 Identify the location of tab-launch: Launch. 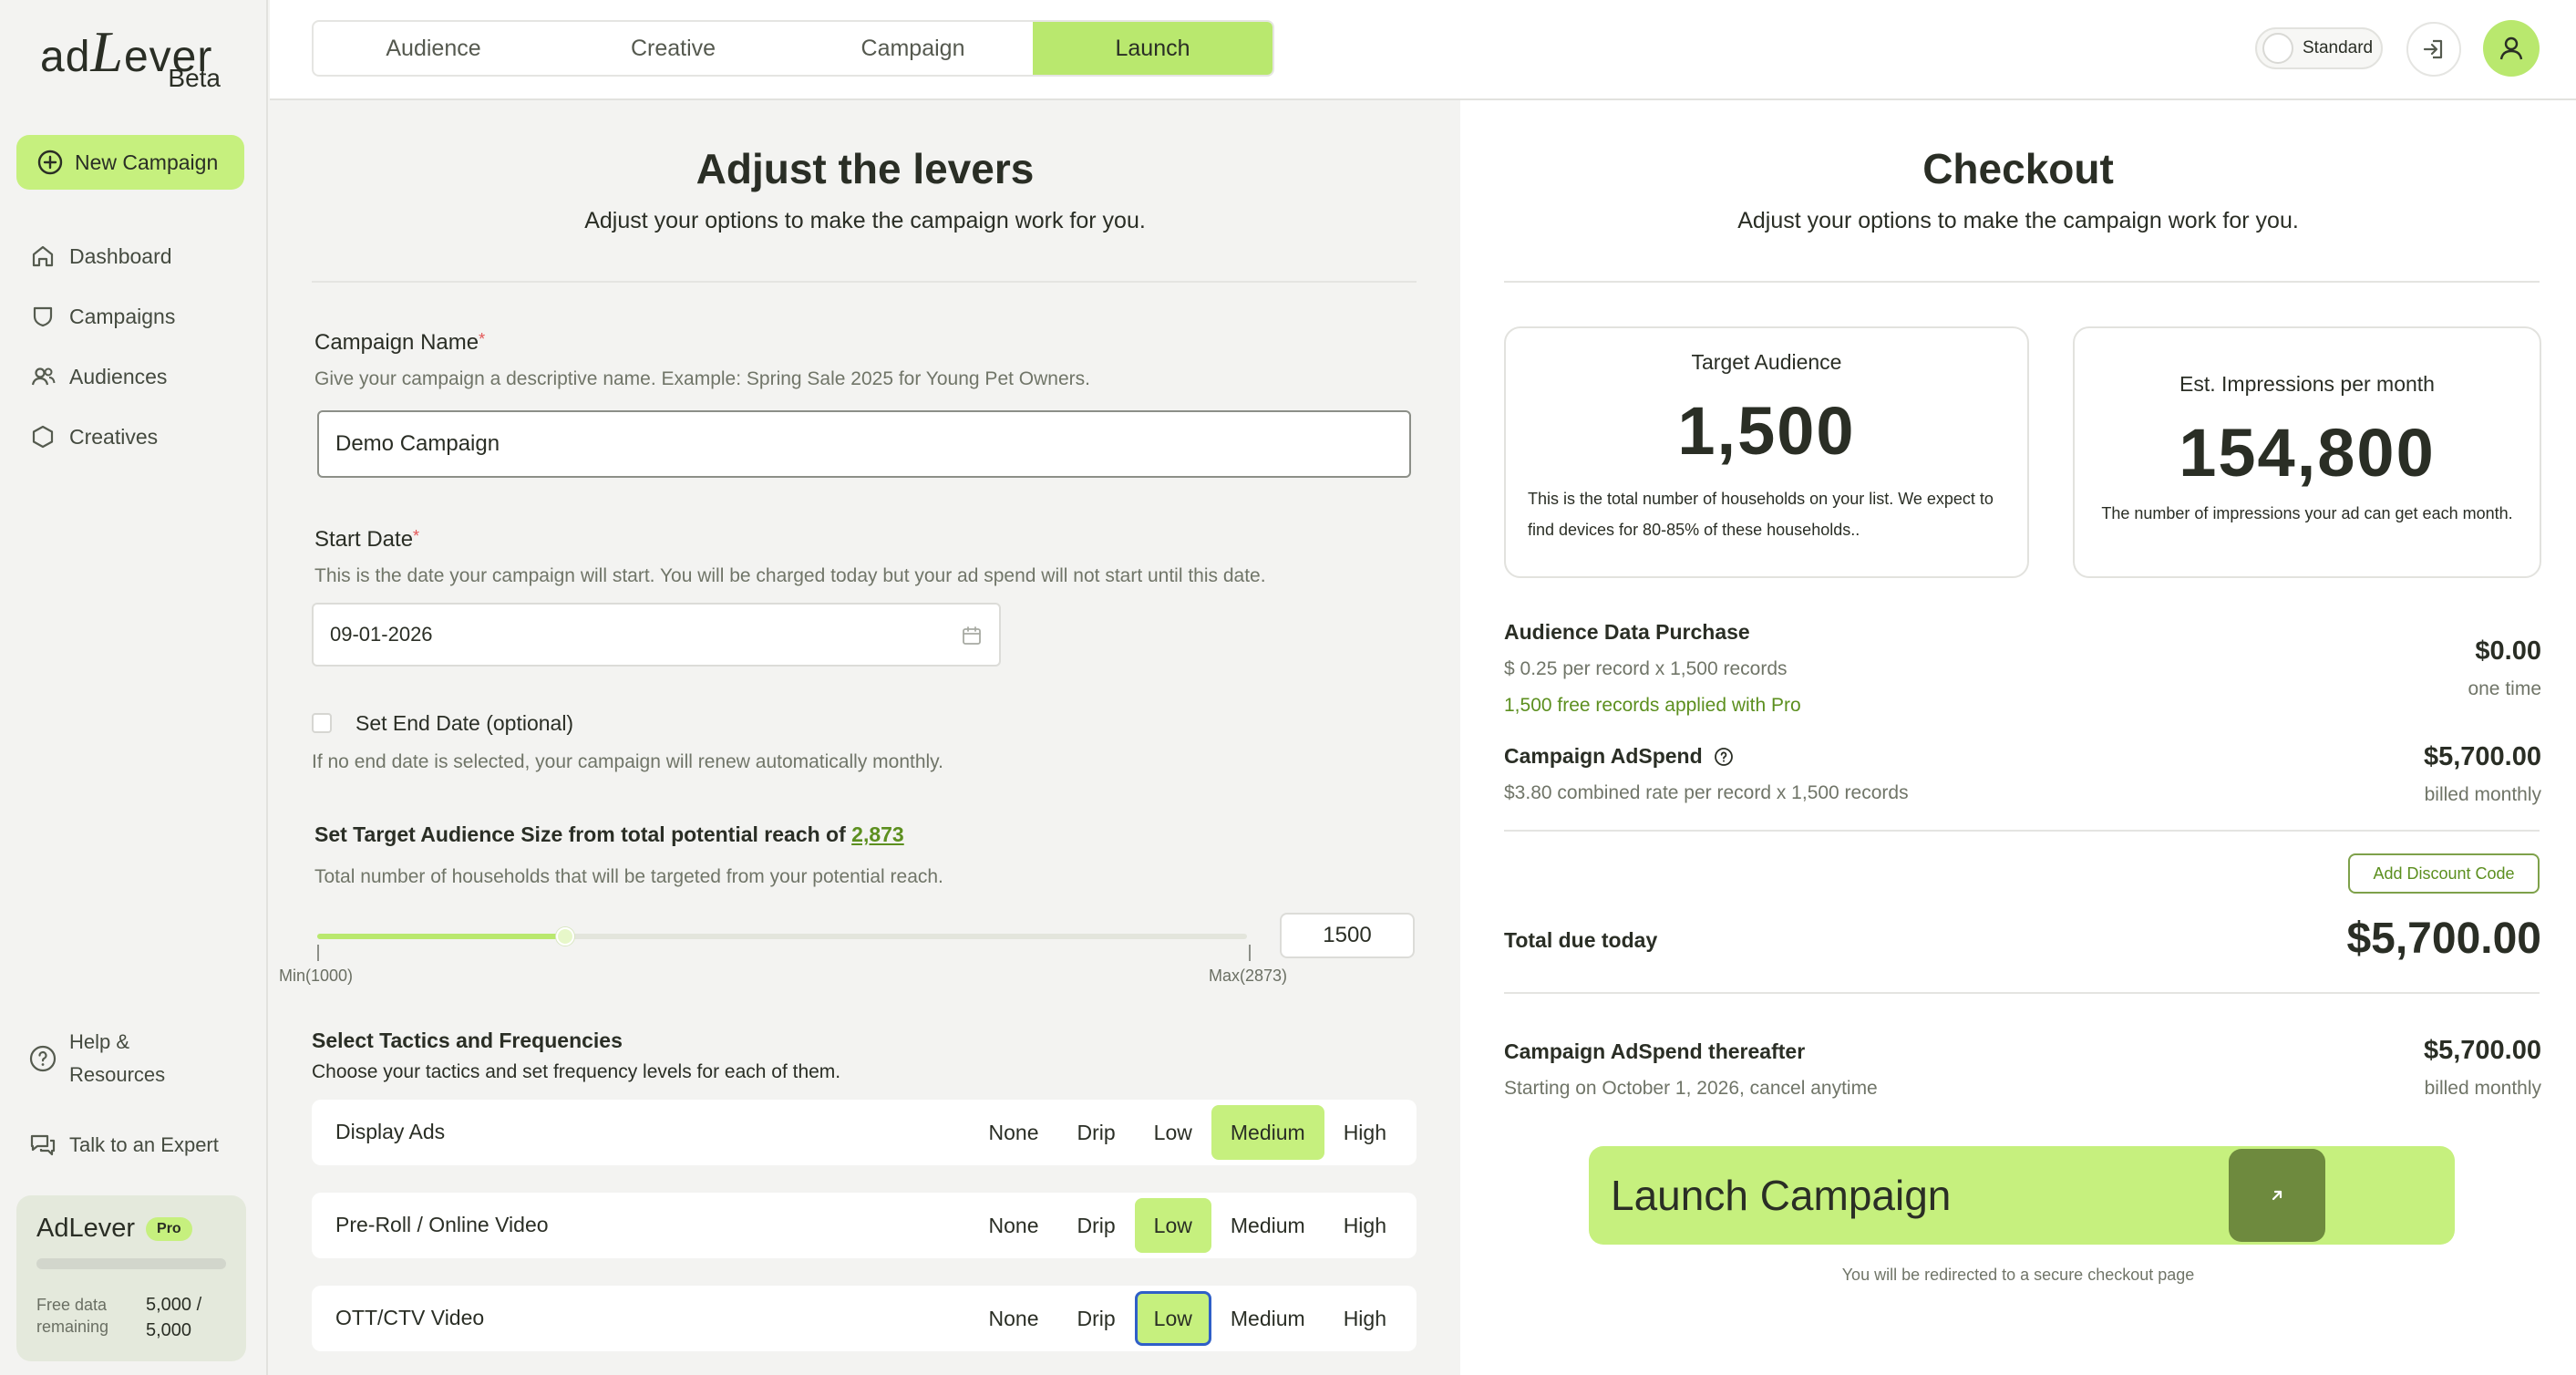
(1153, 49).